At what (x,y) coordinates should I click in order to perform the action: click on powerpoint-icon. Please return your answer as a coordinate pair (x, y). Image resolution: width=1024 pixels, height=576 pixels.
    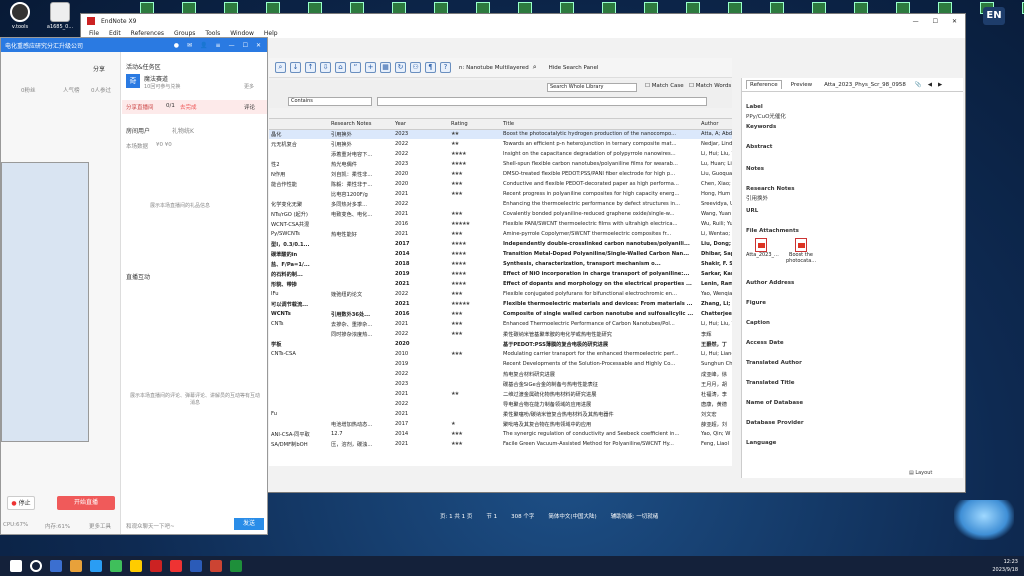
    Looking at the image, I should click on (216, 566).